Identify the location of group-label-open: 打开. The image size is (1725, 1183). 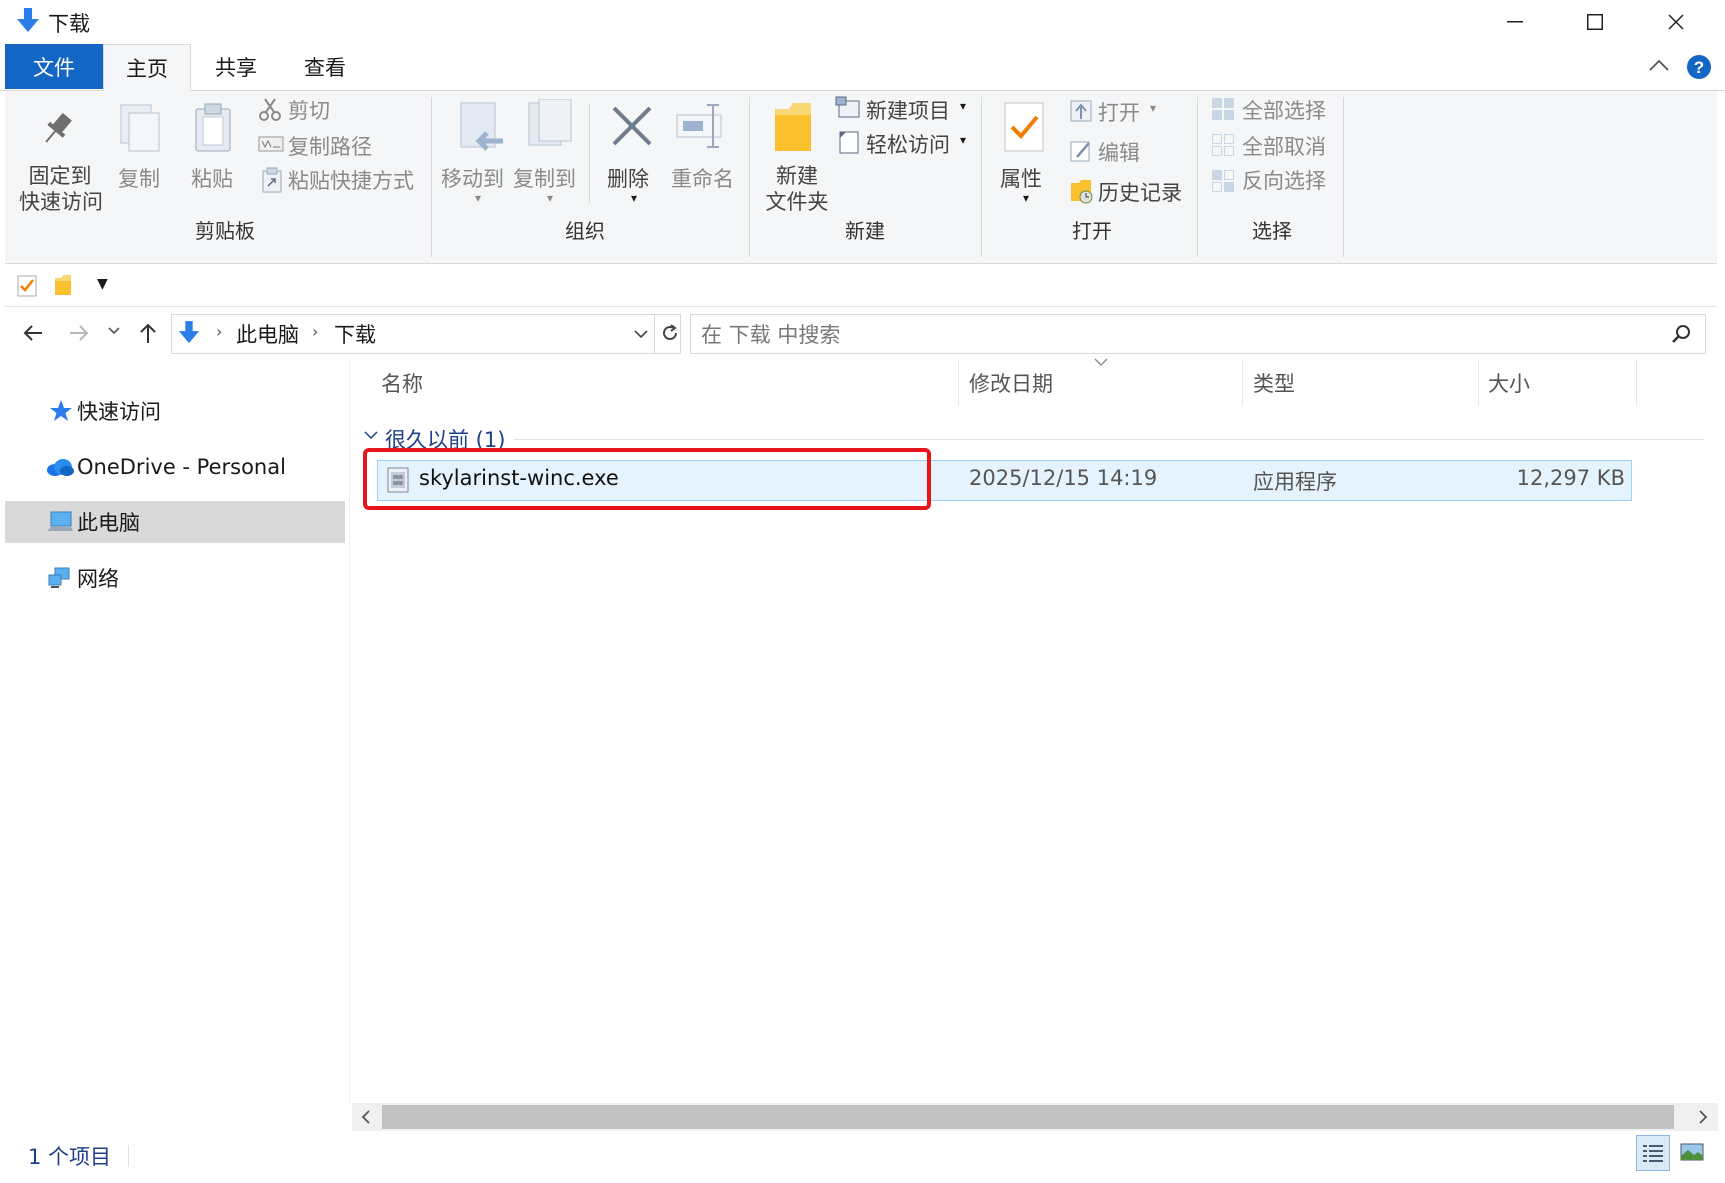
(1092, 231).